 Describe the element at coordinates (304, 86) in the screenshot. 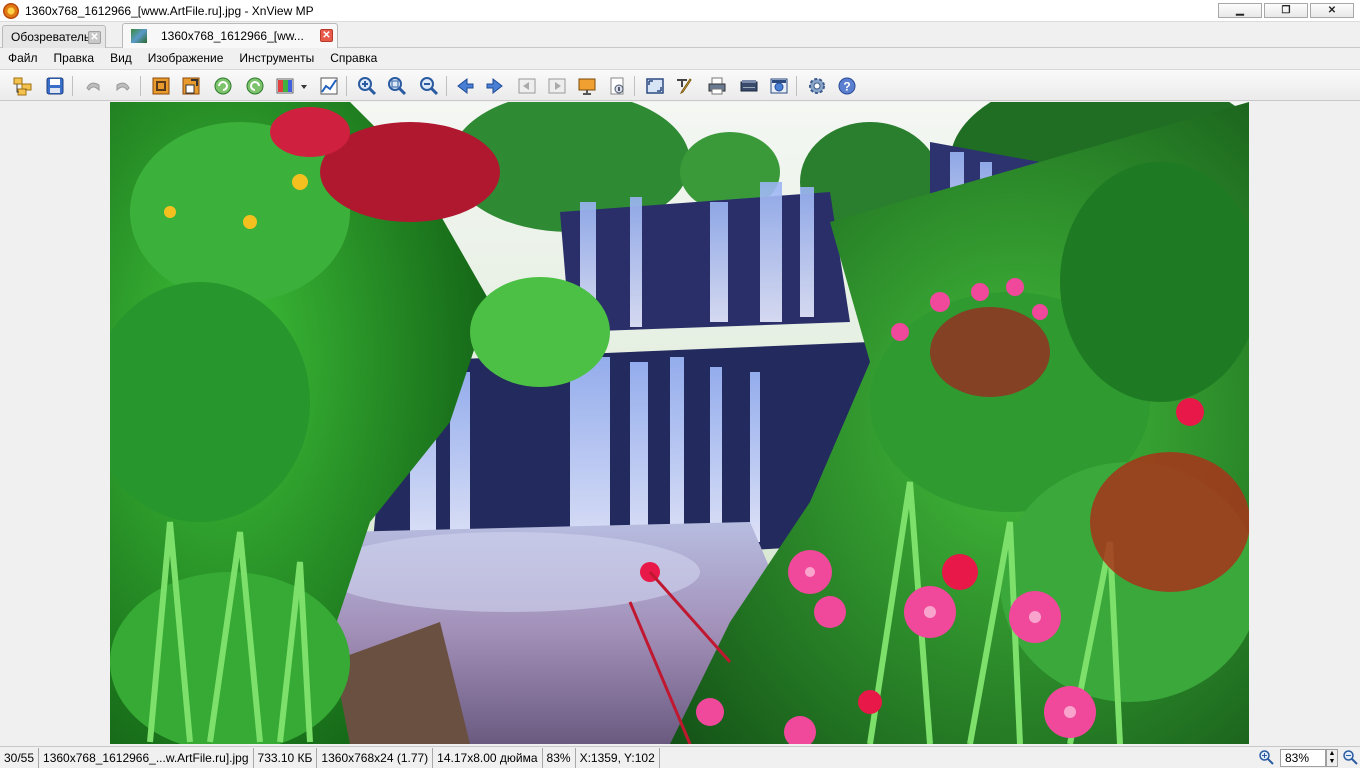

I see `adjust-colors-dropdown-icon` at that location.